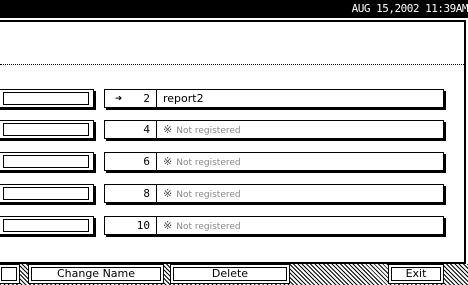 This screenshot has height=285, width=468. What do you see at coordinates (274, 161) in the screenshot?
I see `program-key-6: 6 ※ Not registered` at bounding box center [274, 161].